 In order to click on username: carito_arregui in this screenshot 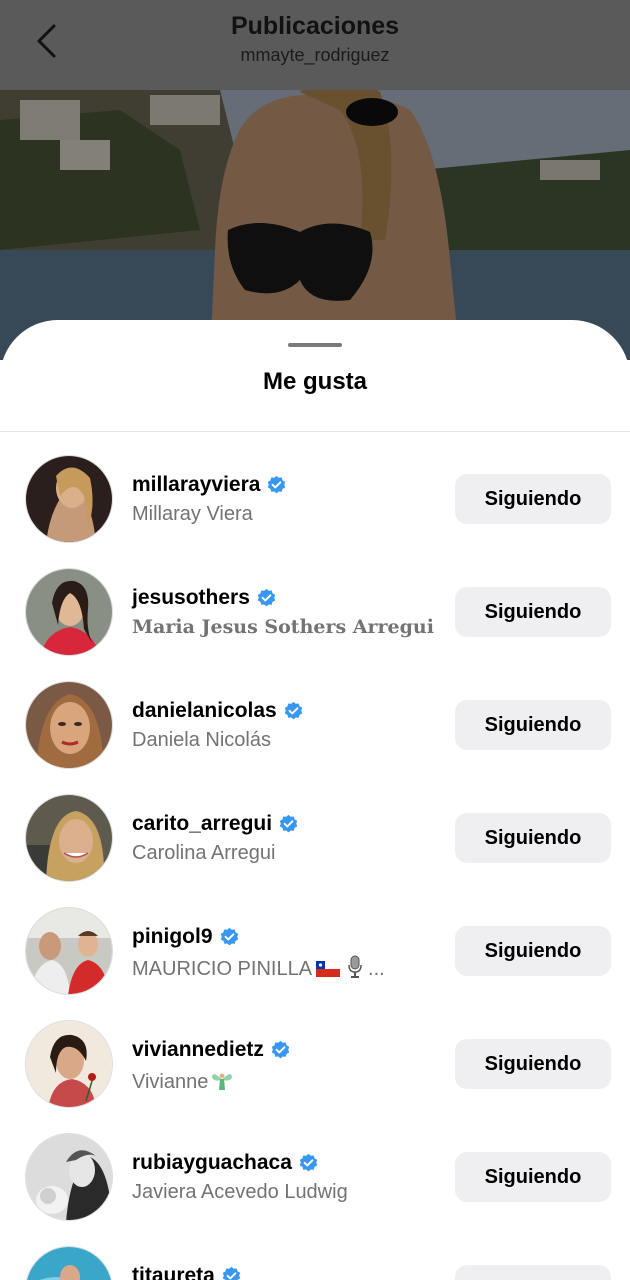, I will do `click(202, 824)`.